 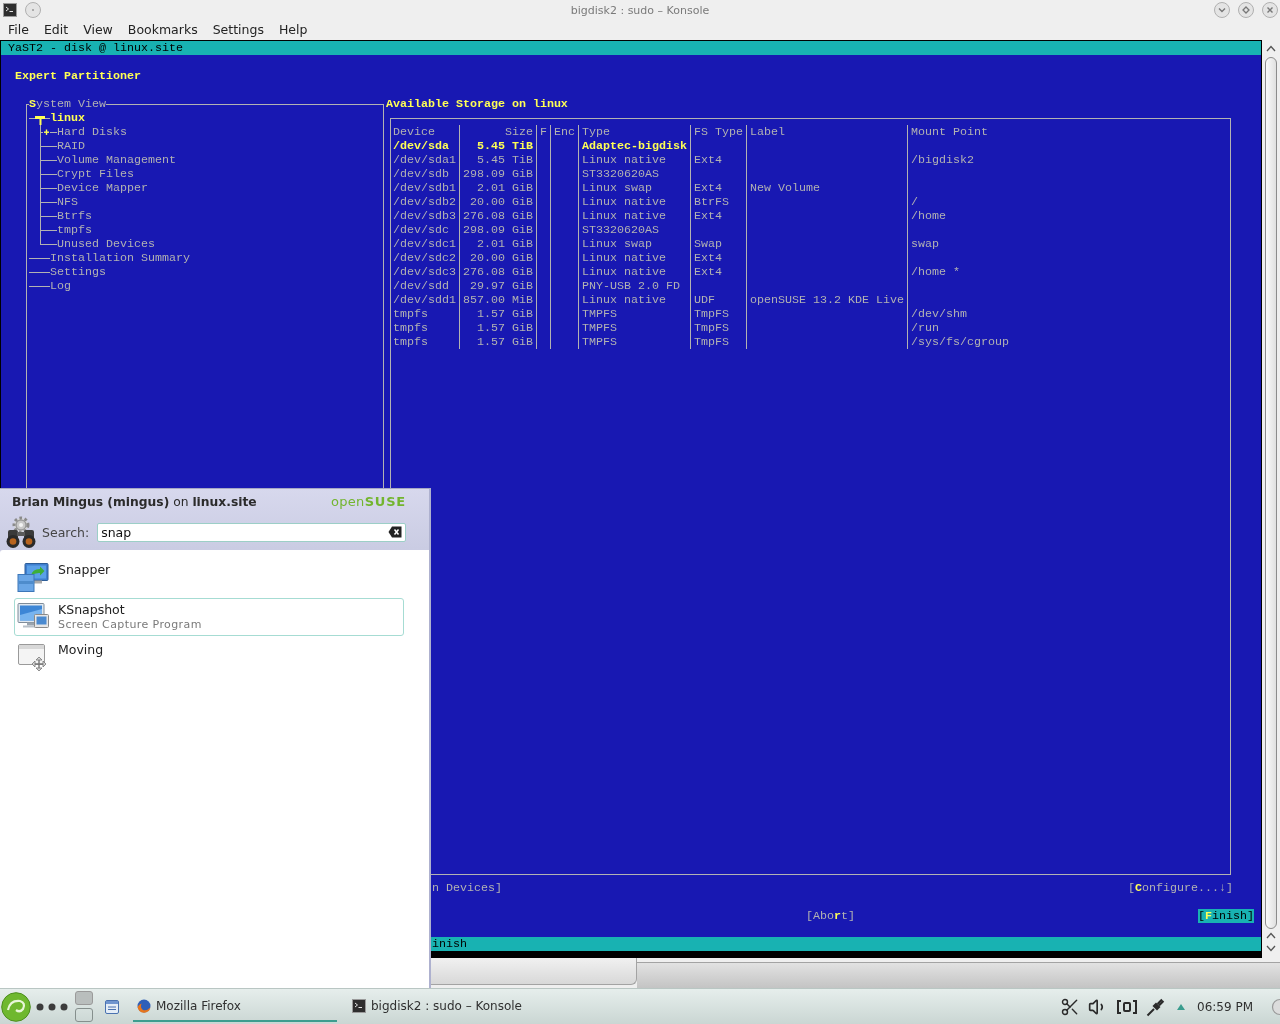 What do you see at coordinates (925, 328) in the screenshot?
I see `table-cell-text: /run` at bounding box center [925, 328].